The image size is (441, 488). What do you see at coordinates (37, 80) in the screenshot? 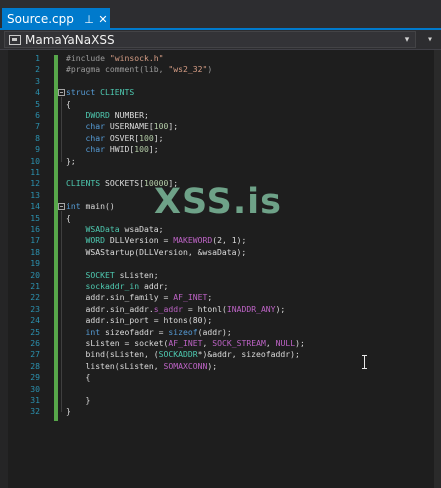
I see `line-number: 3` at bounding box center [37, 80].